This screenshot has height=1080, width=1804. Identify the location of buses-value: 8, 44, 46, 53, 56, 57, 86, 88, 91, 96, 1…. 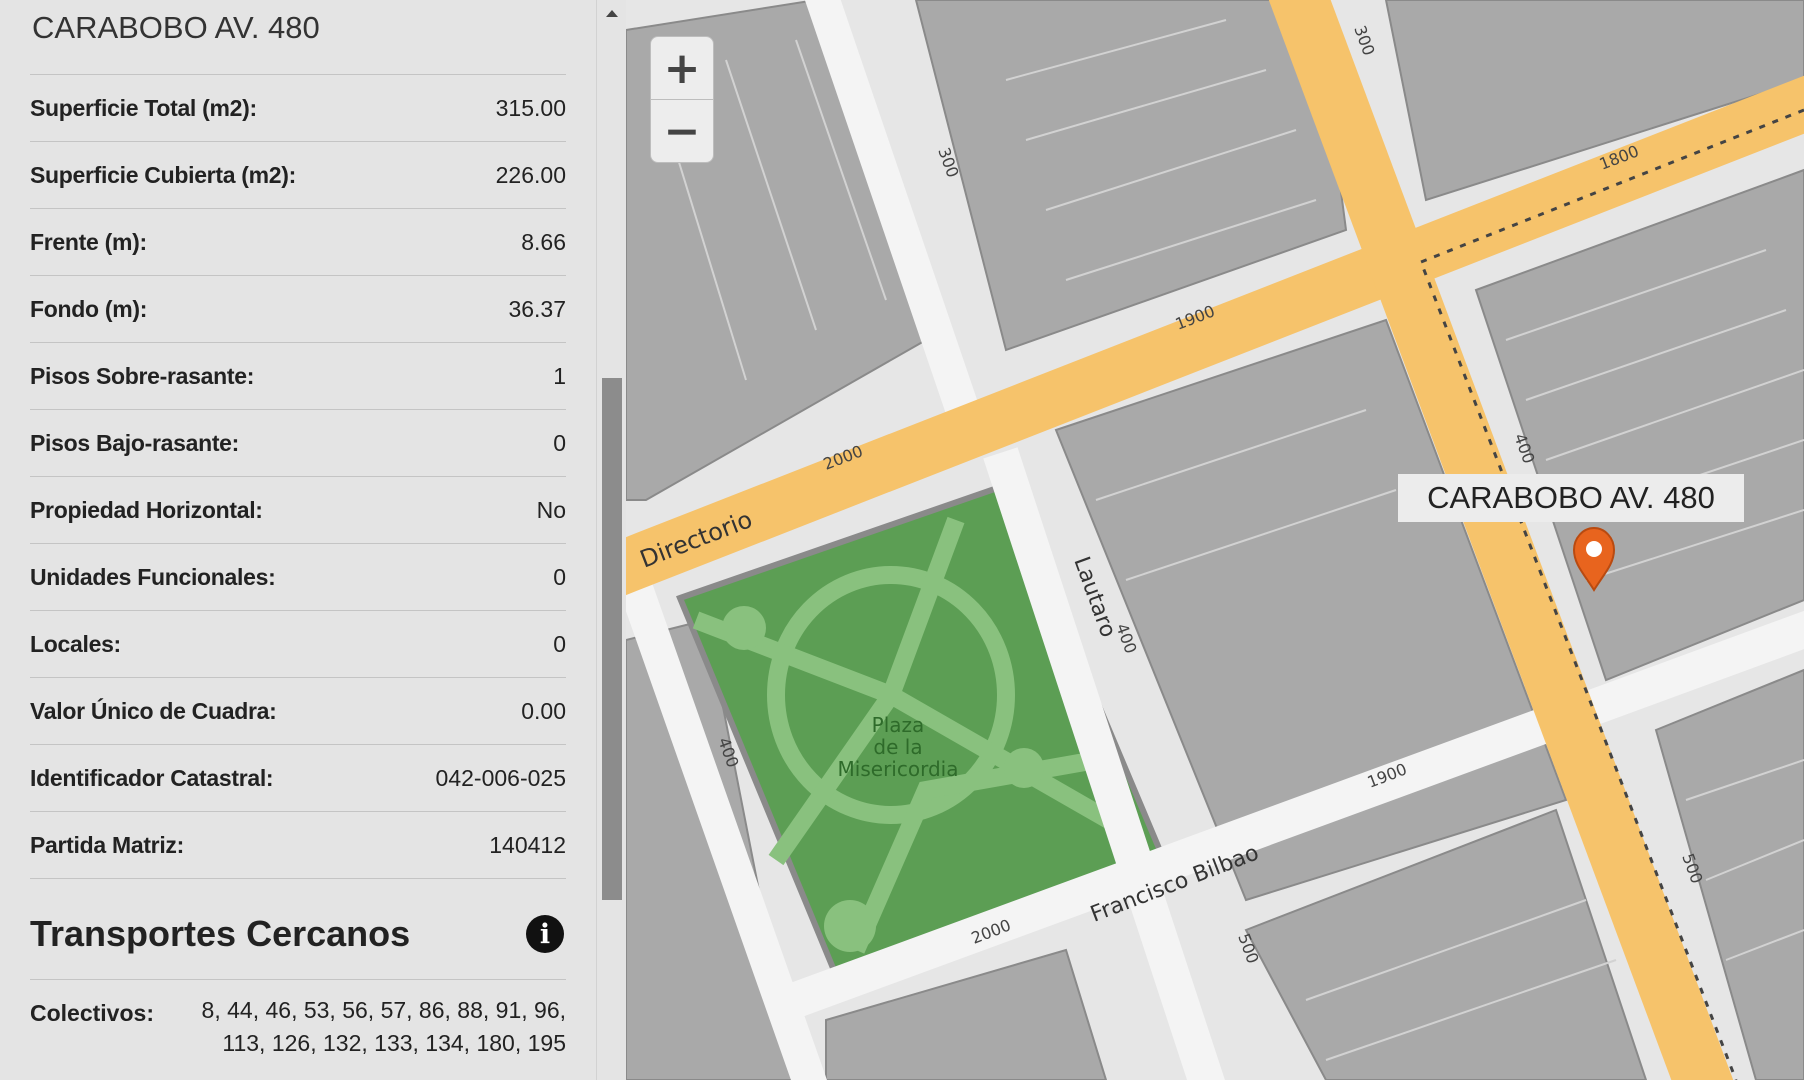
(383, 1026).